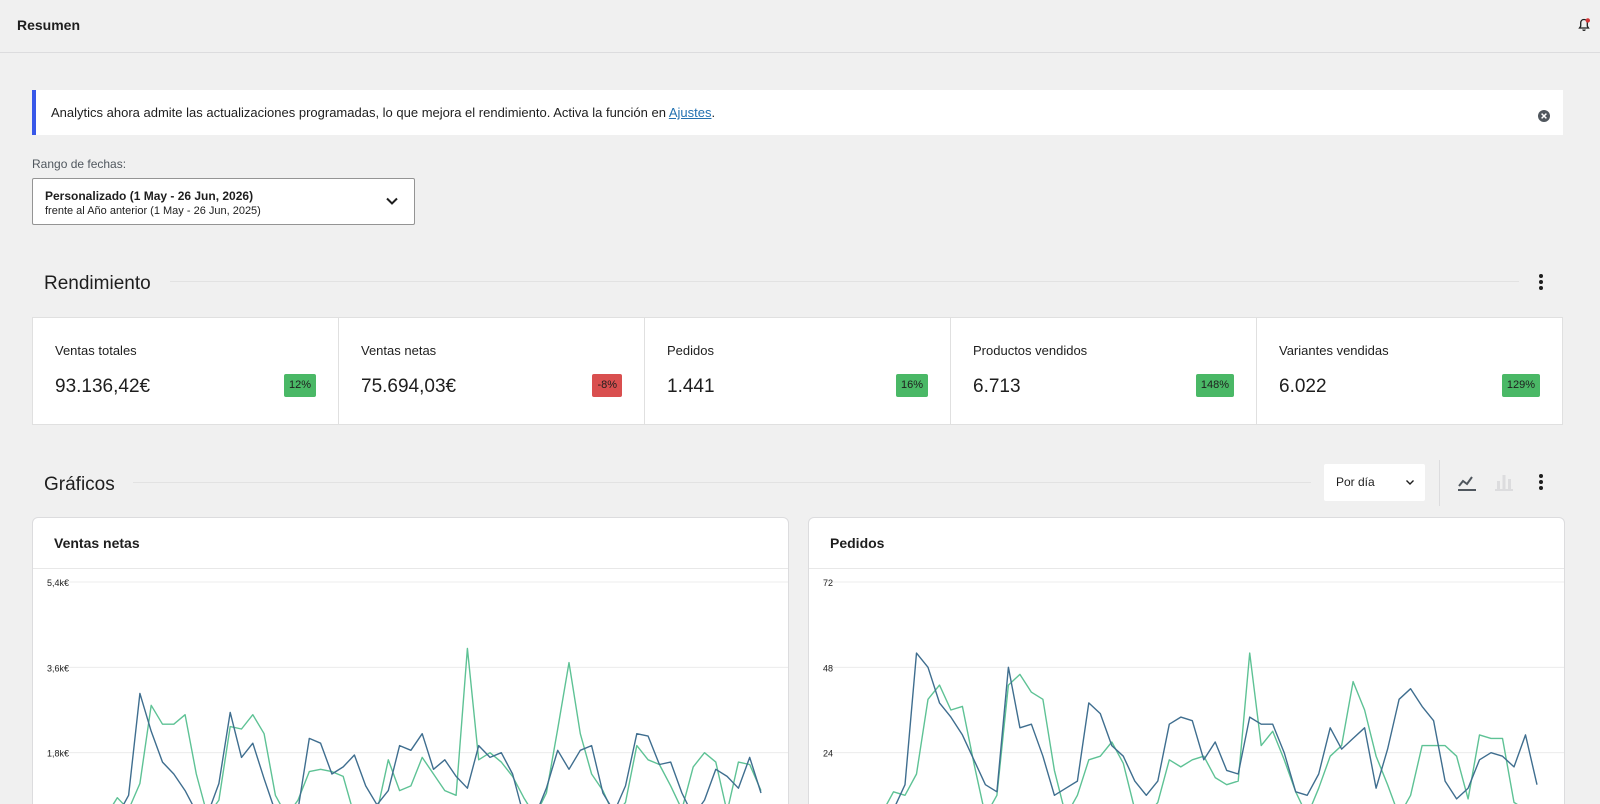 This screenshot has height=804, width=1600. I want to click on notice-text-end: ., so click(713, 112).